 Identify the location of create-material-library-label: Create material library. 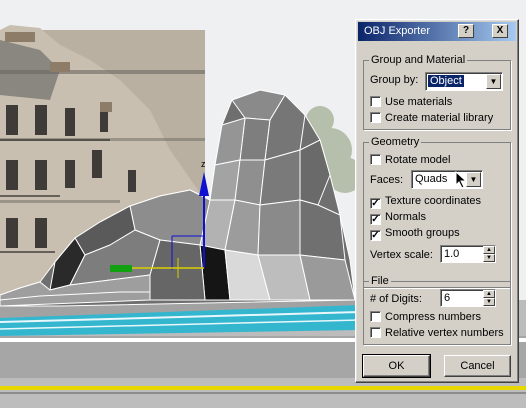
(439, 118).